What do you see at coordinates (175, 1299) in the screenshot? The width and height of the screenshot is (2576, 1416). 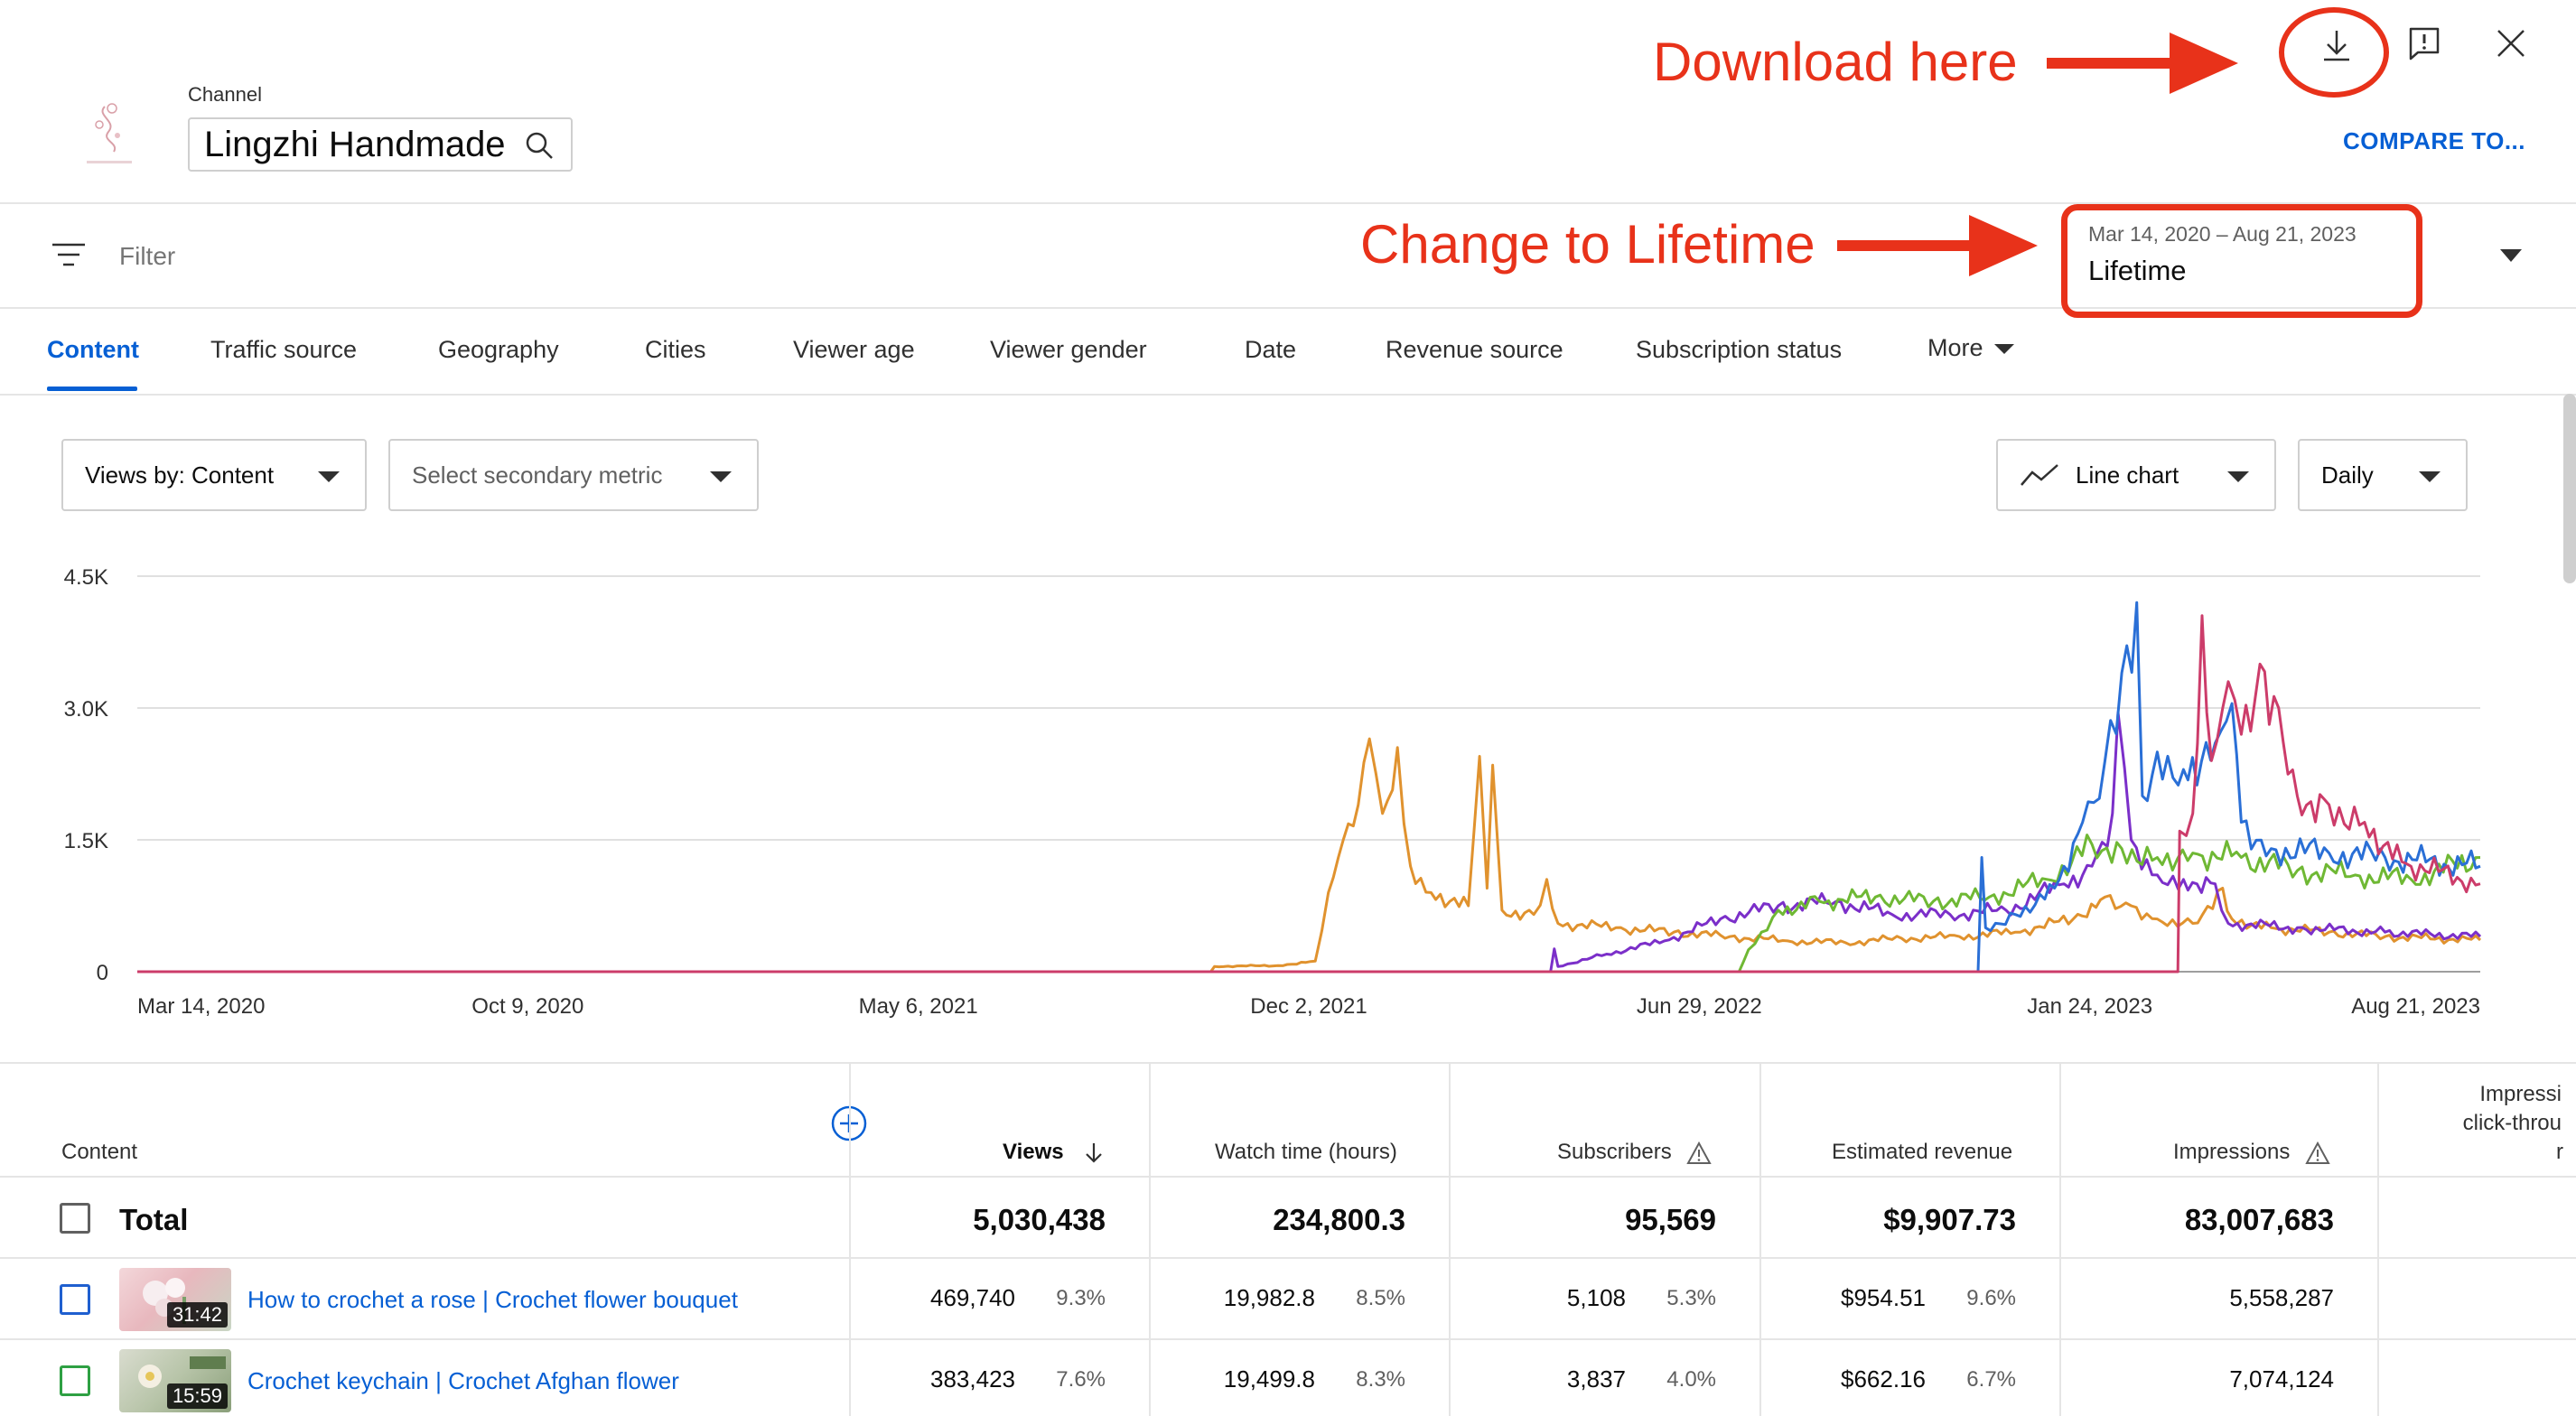 I see `video-thumbnail: 31:42` at bounding box center [175, 1299].